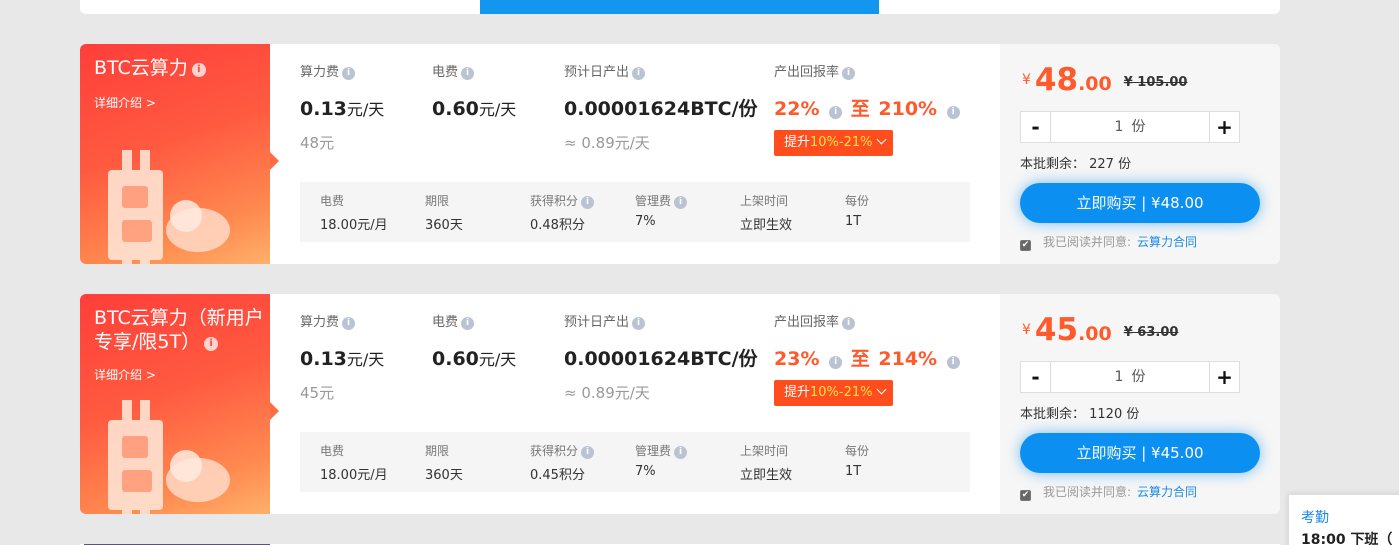 The width and height of the screenshot is (1399, 545). Describe the element at coordinates (1343, 519) in the screenshot. I see `attendance-popup: 考勤 18:00 下班（` at that location.